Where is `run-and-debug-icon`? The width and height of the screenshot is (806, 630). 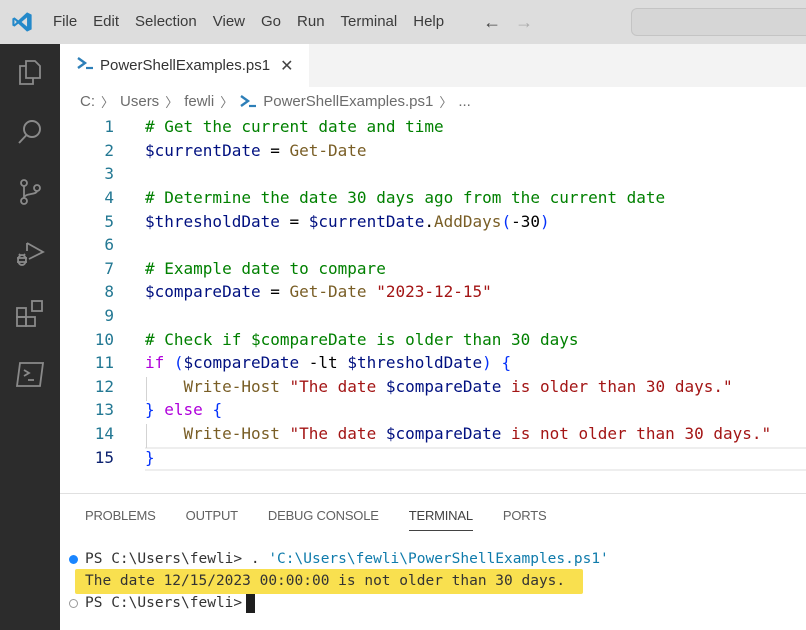 run-and-debug-icon is located at coordinates (30, 254).